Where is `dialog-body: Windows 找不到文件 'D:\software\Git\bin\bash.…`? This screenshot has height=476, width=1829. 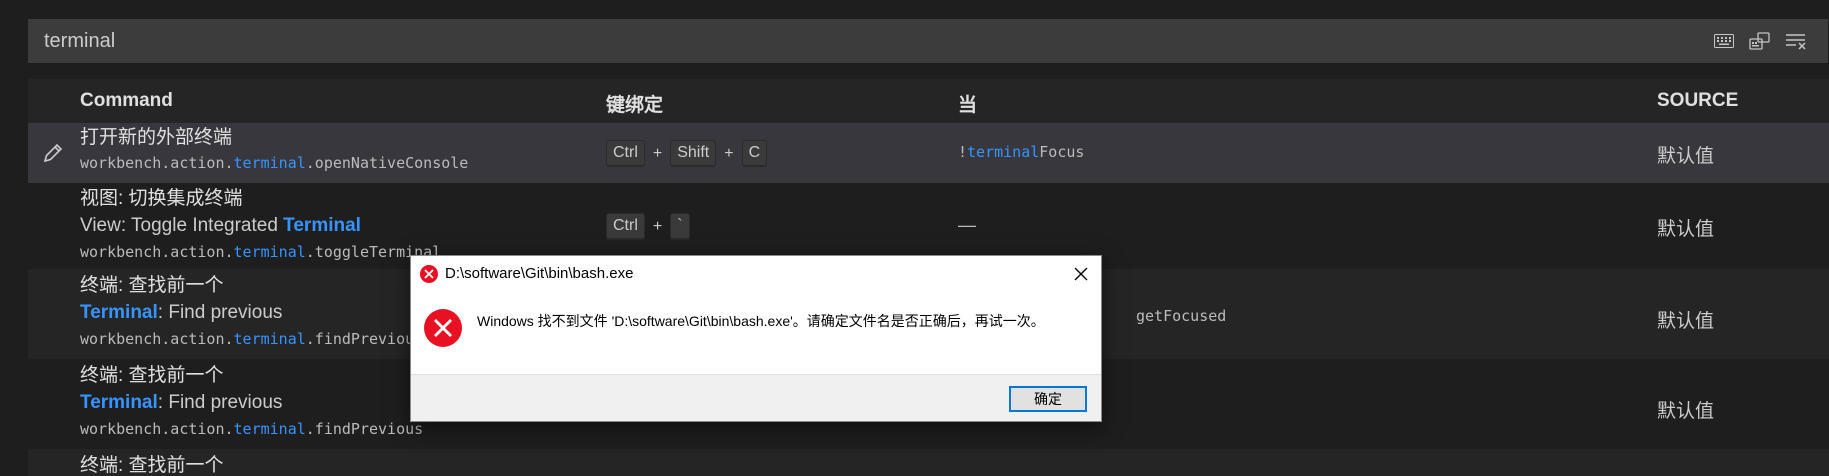
dialog-body: Windows 找不到文件 'D:\software\Git\bin\bash.… is located at coordinates (756, 334).